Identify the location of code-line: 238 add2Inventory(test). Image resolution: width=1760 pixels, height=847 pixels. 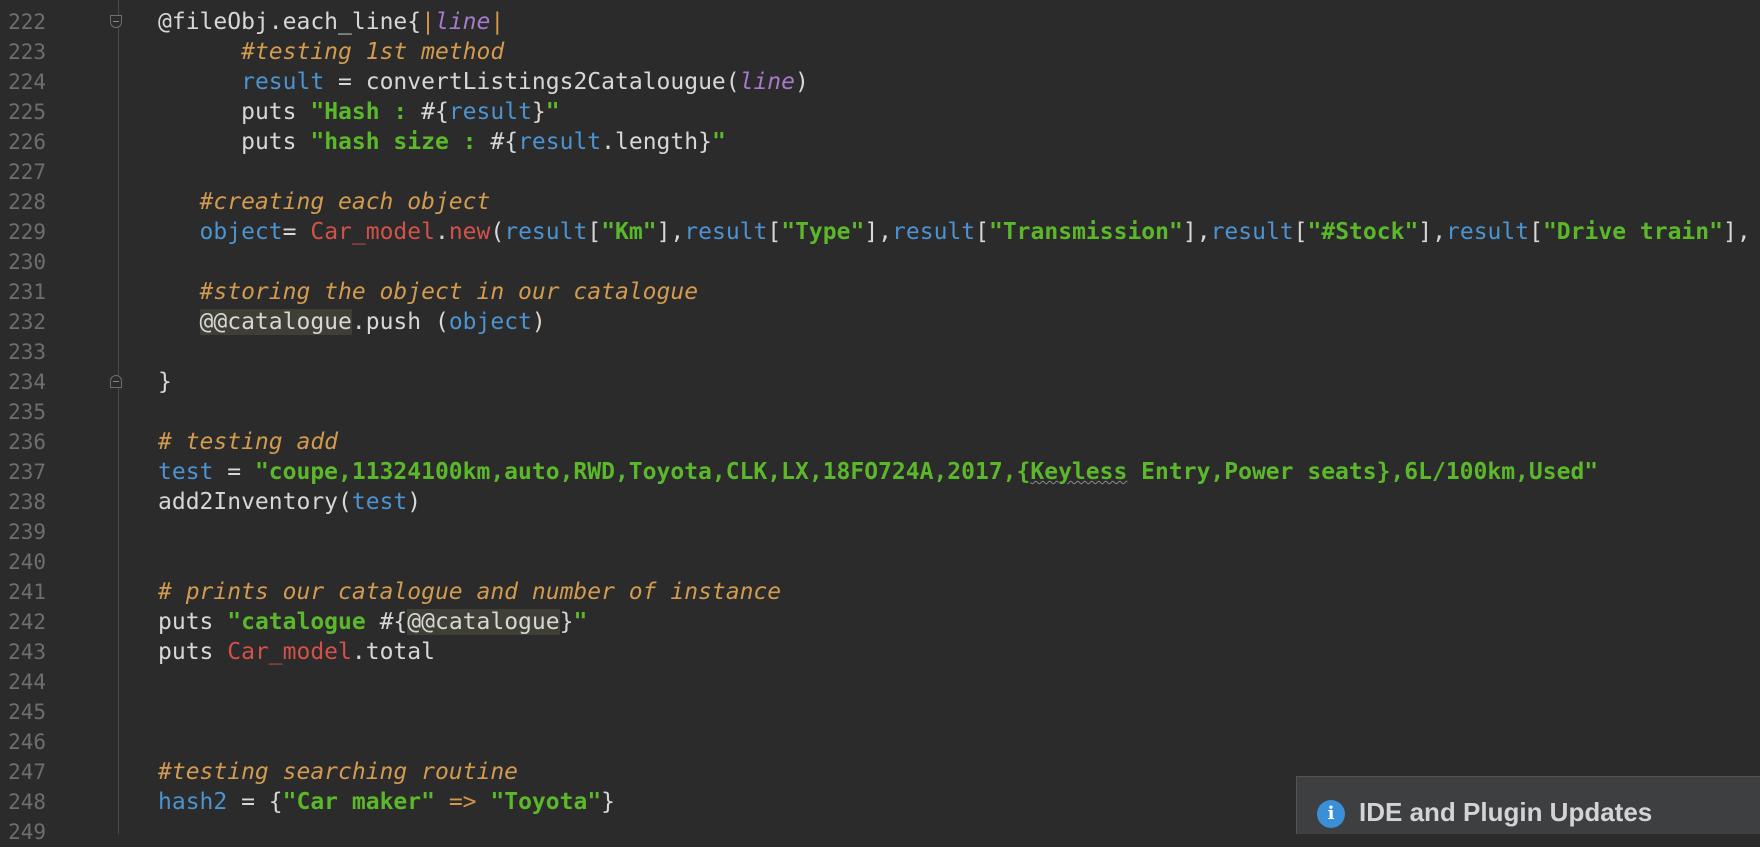
(880, 502).